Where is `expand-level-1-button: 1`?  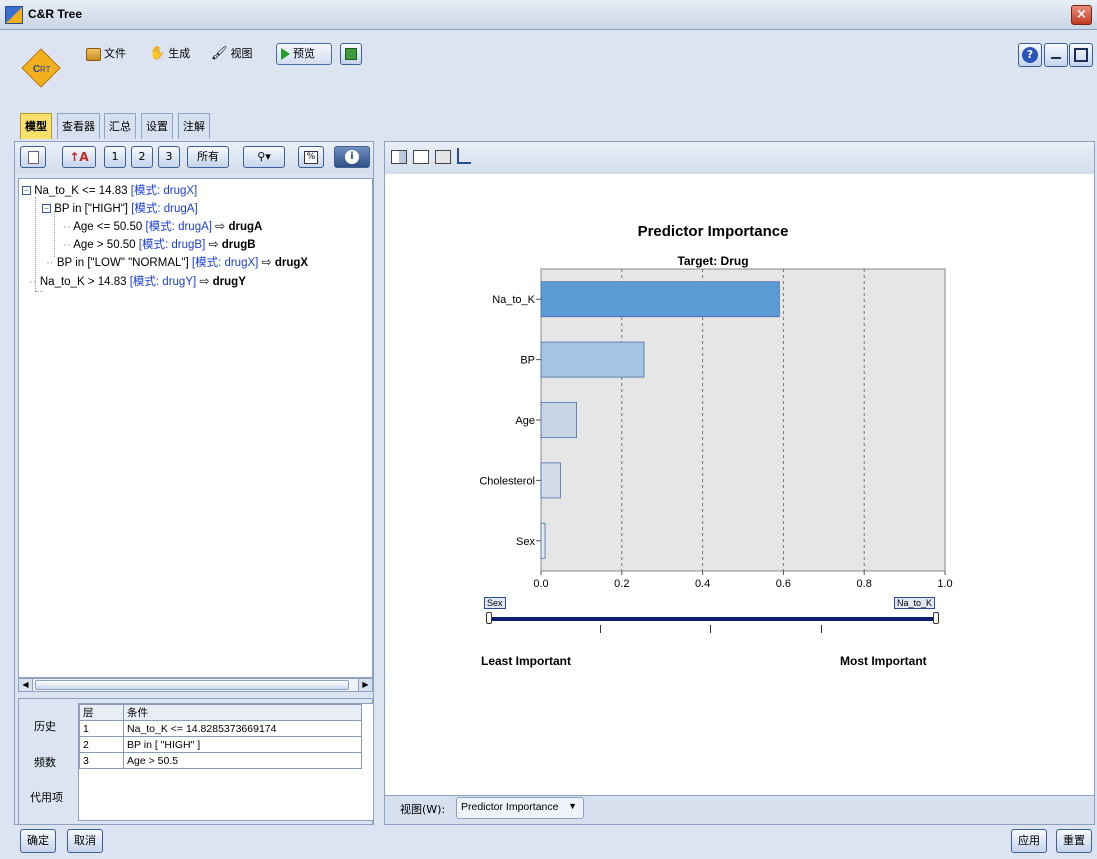
expand-level-1-button: 1 is located at coordinates (115, 157).